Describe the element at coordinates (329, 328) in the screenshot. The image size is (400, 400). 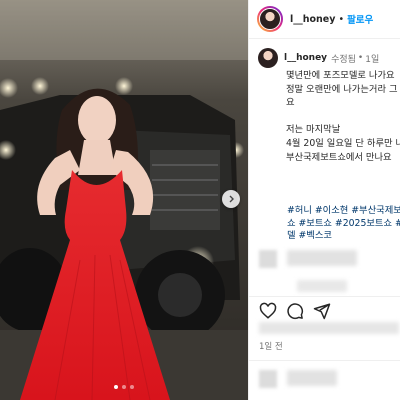
I see `blurred-likes` at that location.